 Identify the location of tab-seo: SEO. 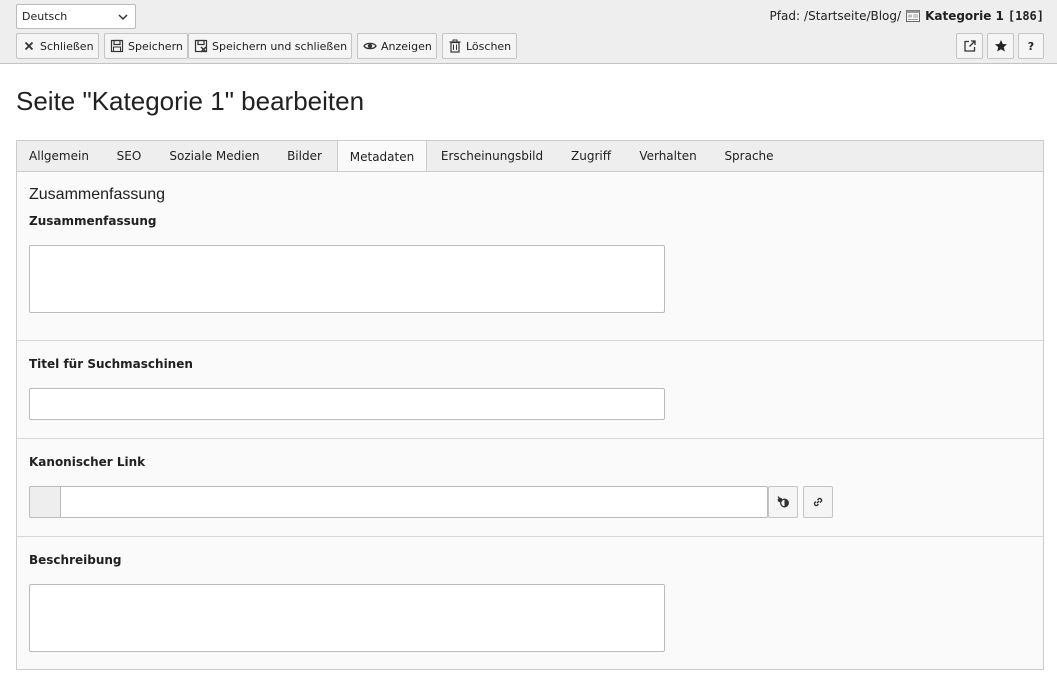
(129, 156).